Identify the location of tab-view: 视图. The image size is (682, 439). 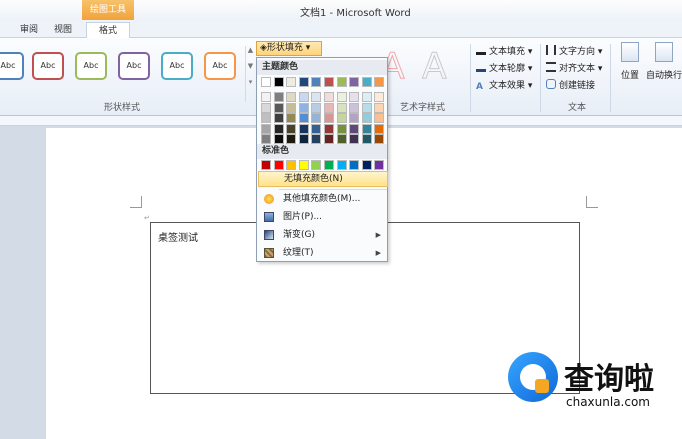
(63, 30).